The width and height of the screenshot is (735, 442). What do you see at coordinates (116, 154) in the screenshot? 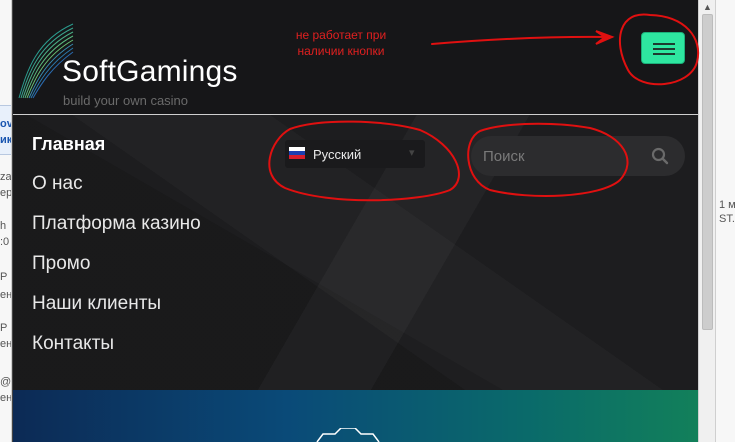
I see `nav-item-home: Главная` at bounding box center [116, 154].